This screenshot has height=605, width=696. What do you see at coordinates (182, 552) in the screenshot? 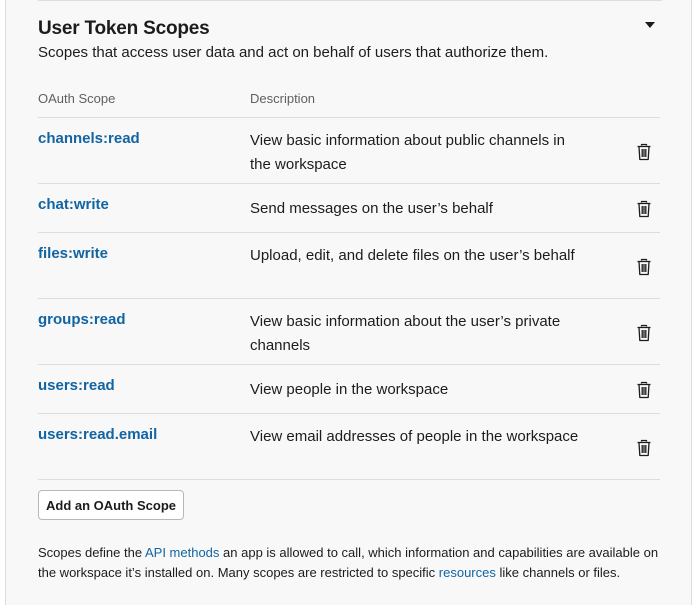
I see `api-methods-link: API methods` at bounding box center [182, 552].